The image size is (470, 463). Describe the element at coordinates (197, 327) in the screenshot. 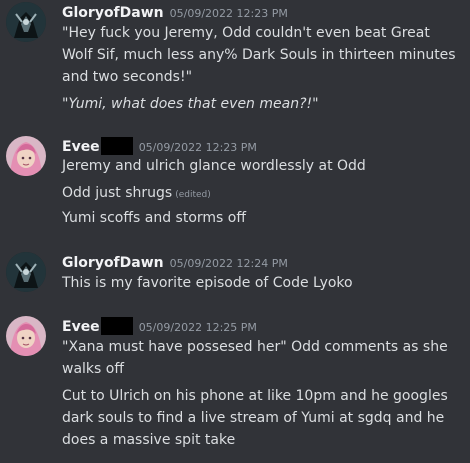

I see `timestamp: 05/09/2022 12:25 PM` at that location.